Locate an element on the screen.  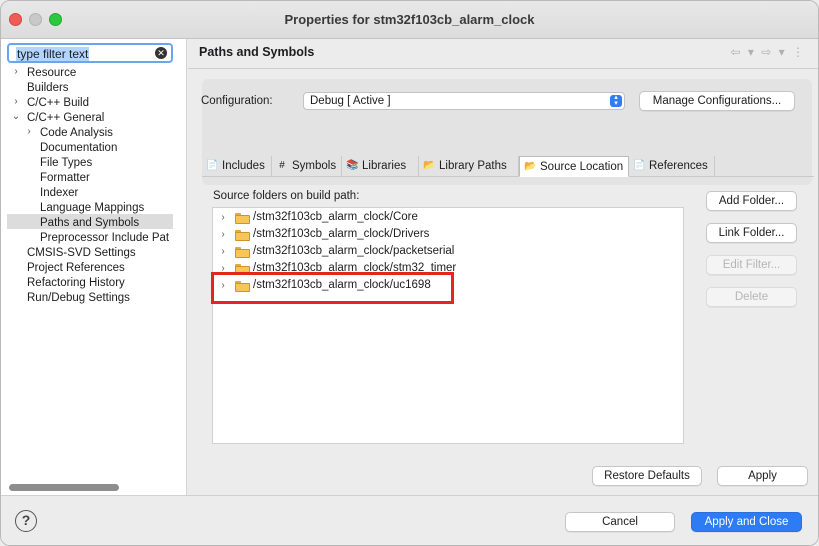
tree-item: C/C++ Build is located at coordinates (58, 103).